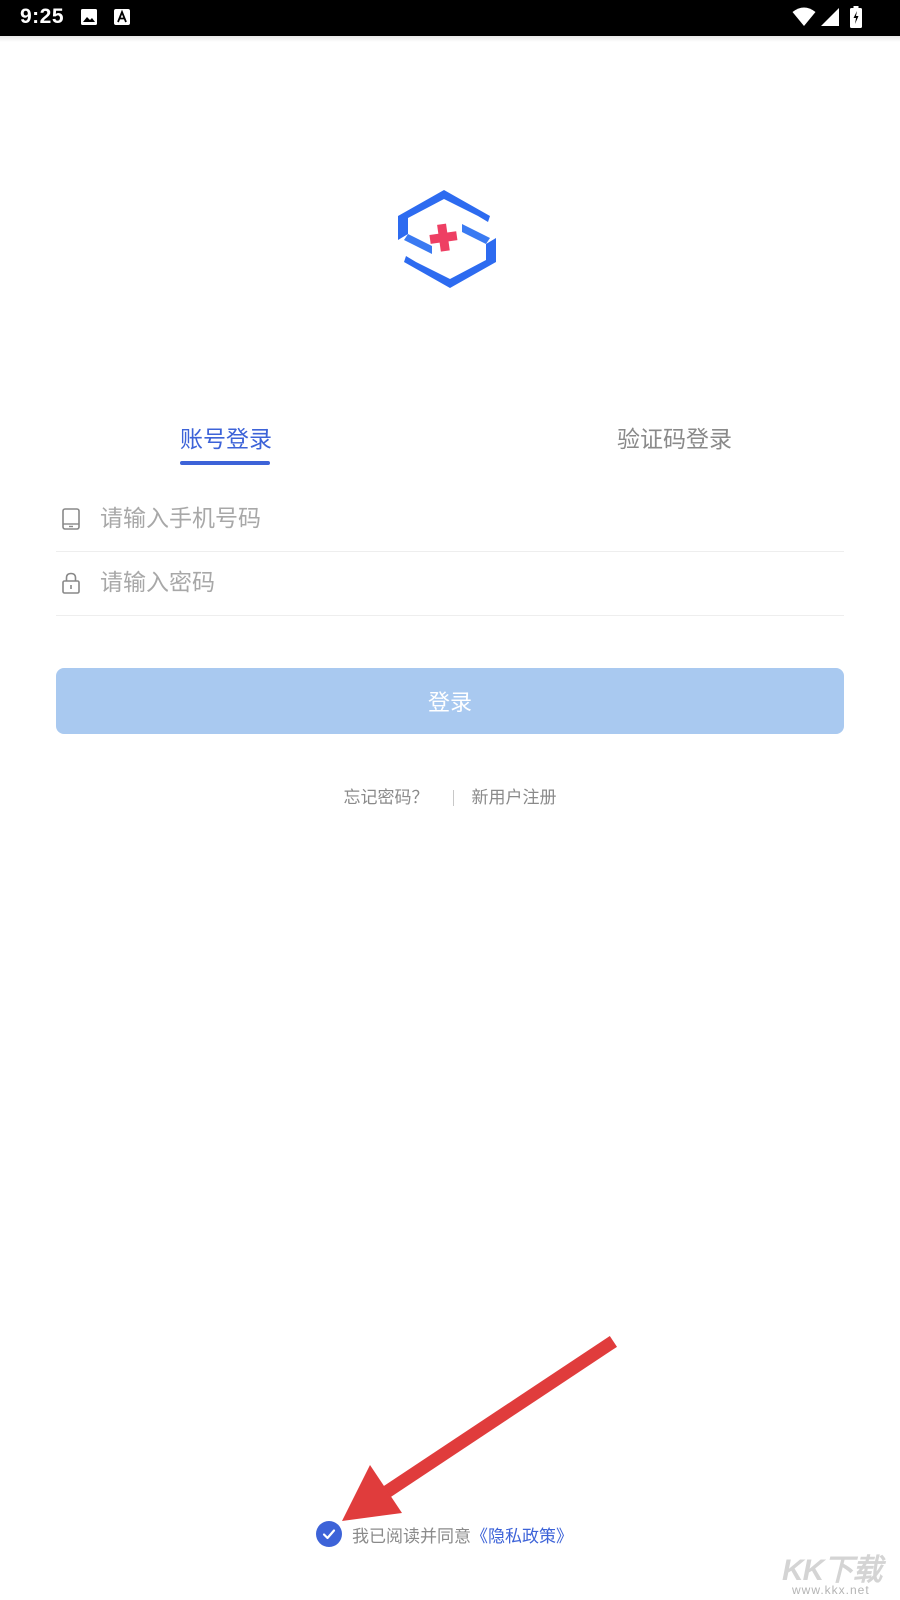 The image size is (900, 1600). What do you see at coordinates (838, 1572) in the screenshot?
I see `watermark: KK下载 www.kkx.net` at bounding box center [838, 1572].